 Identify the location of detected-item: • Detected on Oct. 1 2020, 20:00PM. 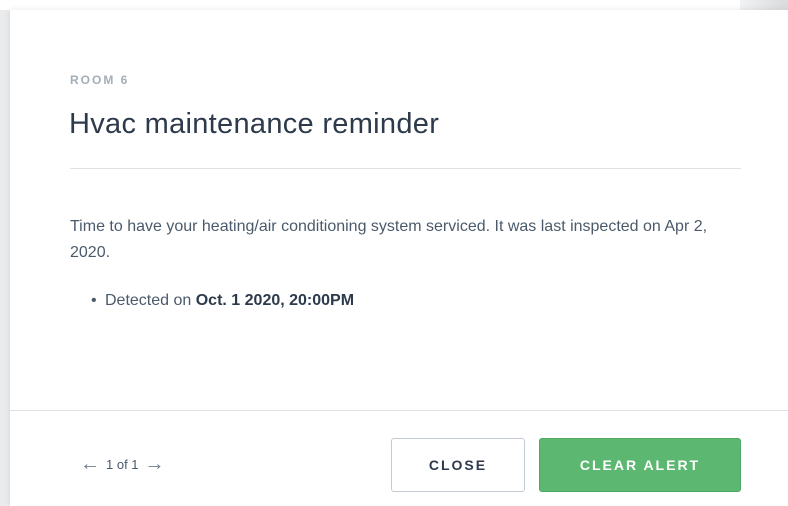
(223, 301).